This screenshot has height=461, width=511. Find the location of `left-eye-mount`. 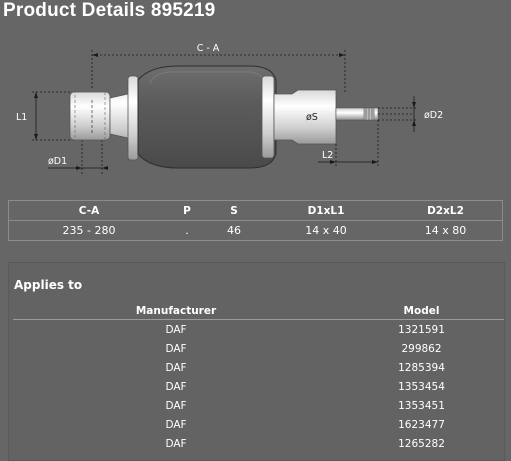

left-eye-mount is located at coordinates (103, 116).